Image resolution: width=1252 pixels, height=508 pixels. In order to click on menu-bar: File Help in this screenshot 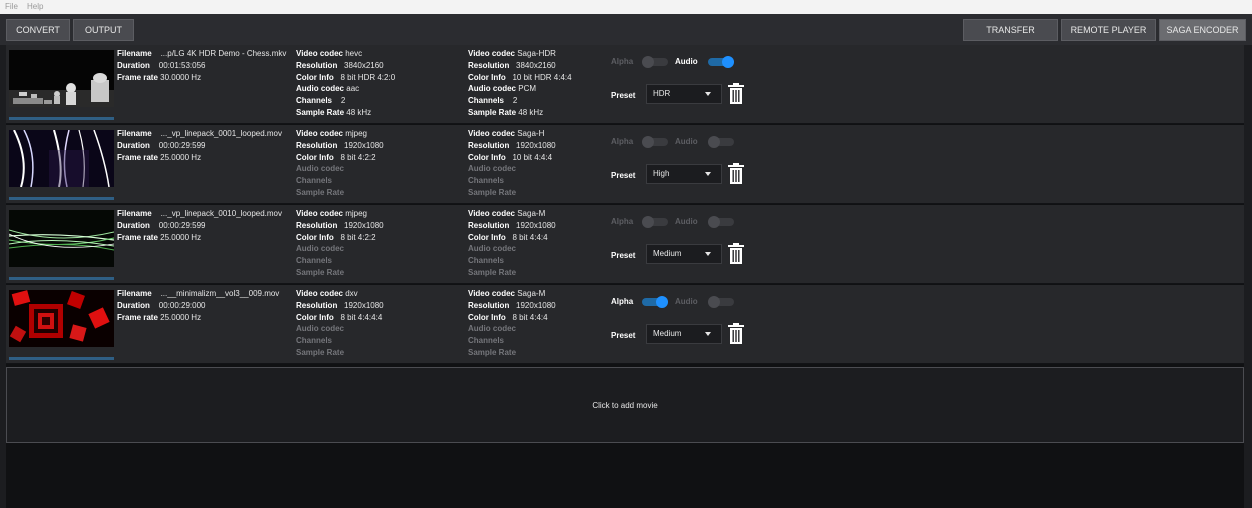, I will do `click(626, 7)`.